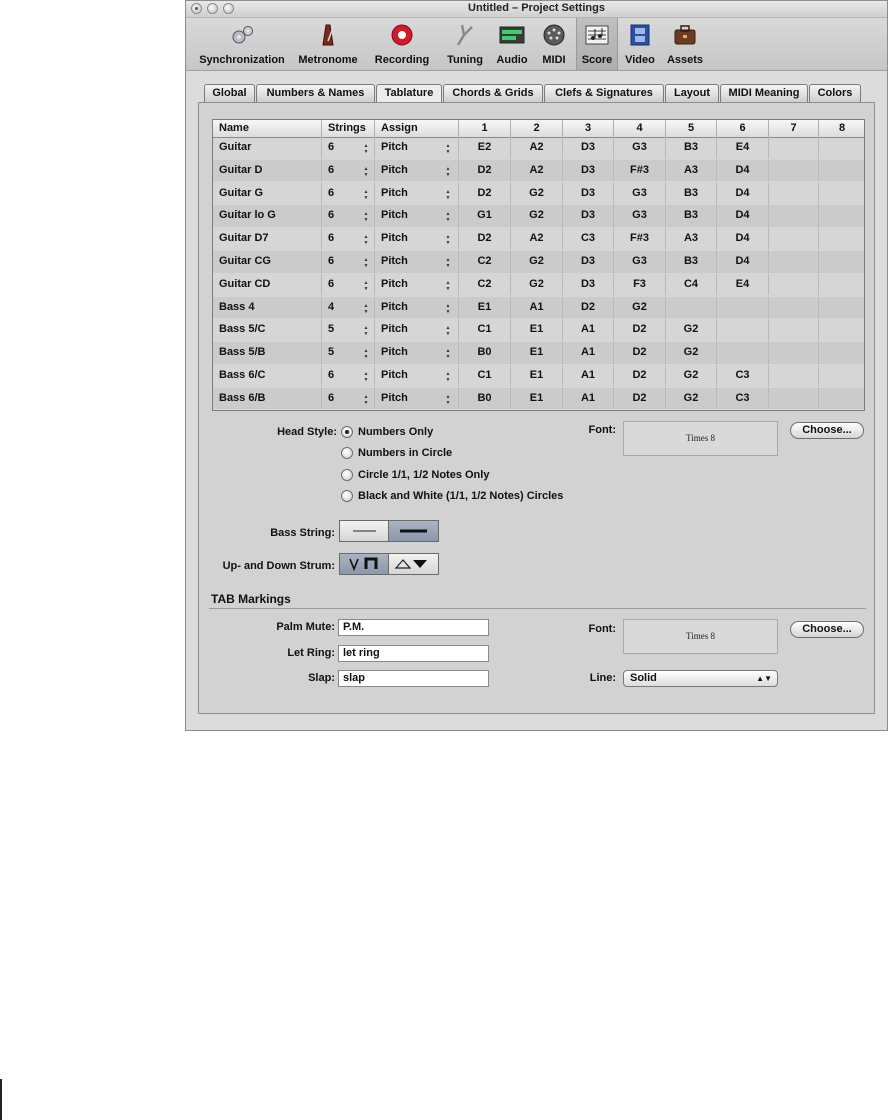  What do you see at coordinates (413, 653) in the screenshot?
I see `let-ring-field: let ring` at bounding box center [413, 653].